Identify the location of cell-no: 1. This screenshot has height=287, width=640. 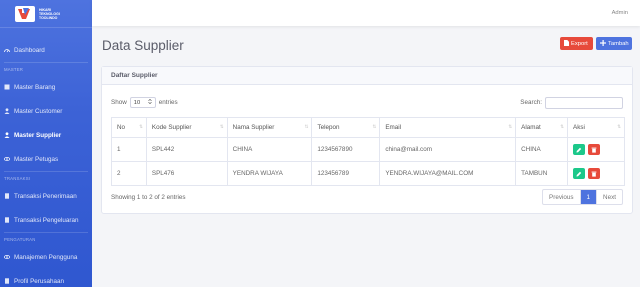
(129, 149).